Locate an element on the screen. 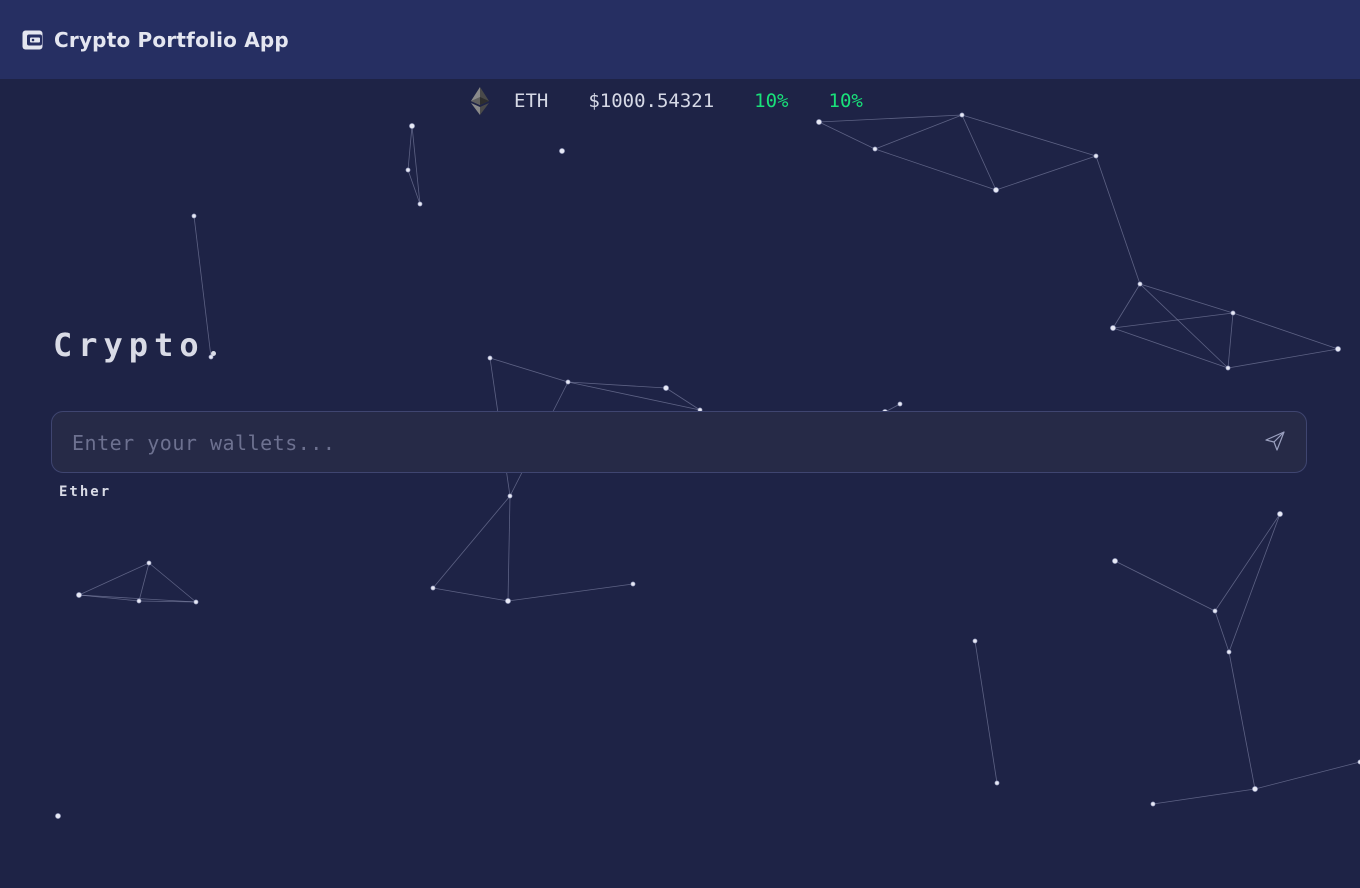  wallet-search-box is located at coordinates (679, 442).